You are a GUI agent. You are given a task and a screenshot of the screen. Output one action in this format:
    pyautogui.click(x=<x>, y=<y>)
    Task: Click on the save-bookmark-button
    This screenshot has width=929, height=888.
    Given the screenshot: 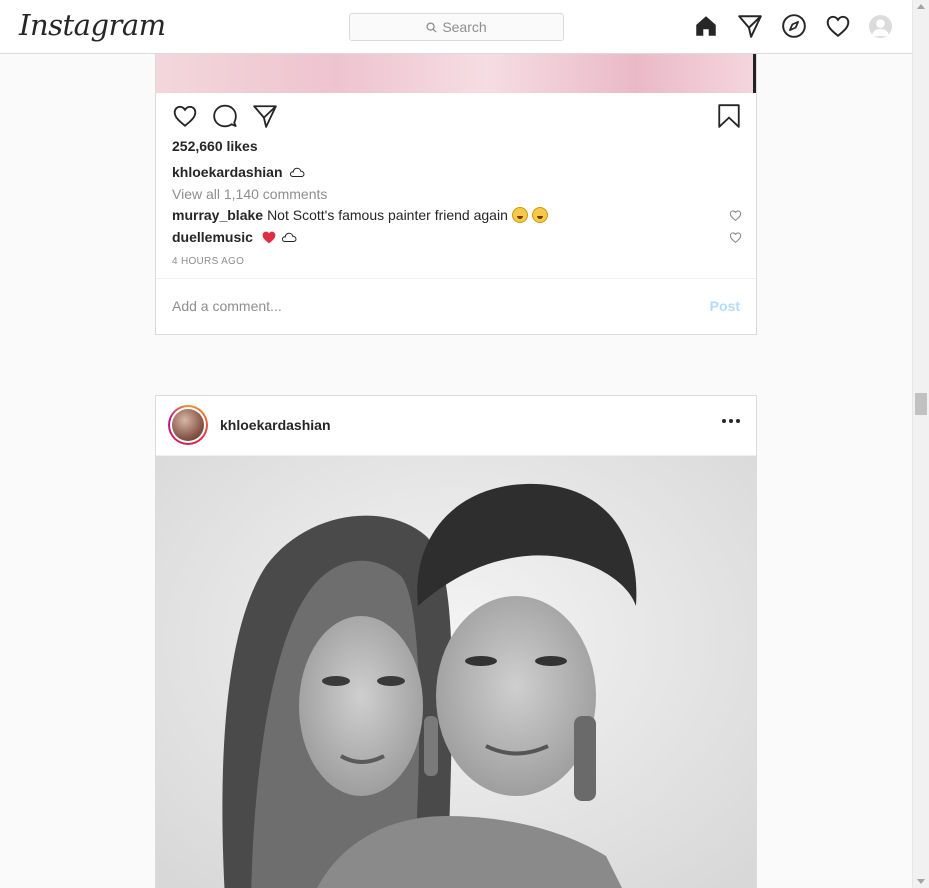 What is the action you would take?
    pyautogui.click(x=729, y=116)
    